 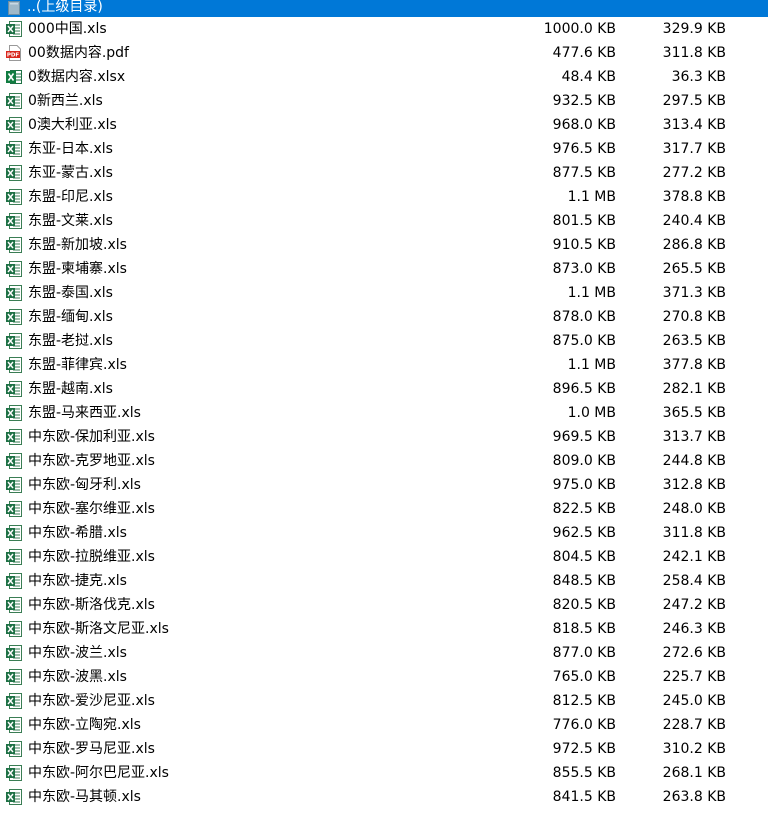 I want to click on file-row: 000中国.xls 1000.0 KB 329.9 KB, so click(x=384, y=29).